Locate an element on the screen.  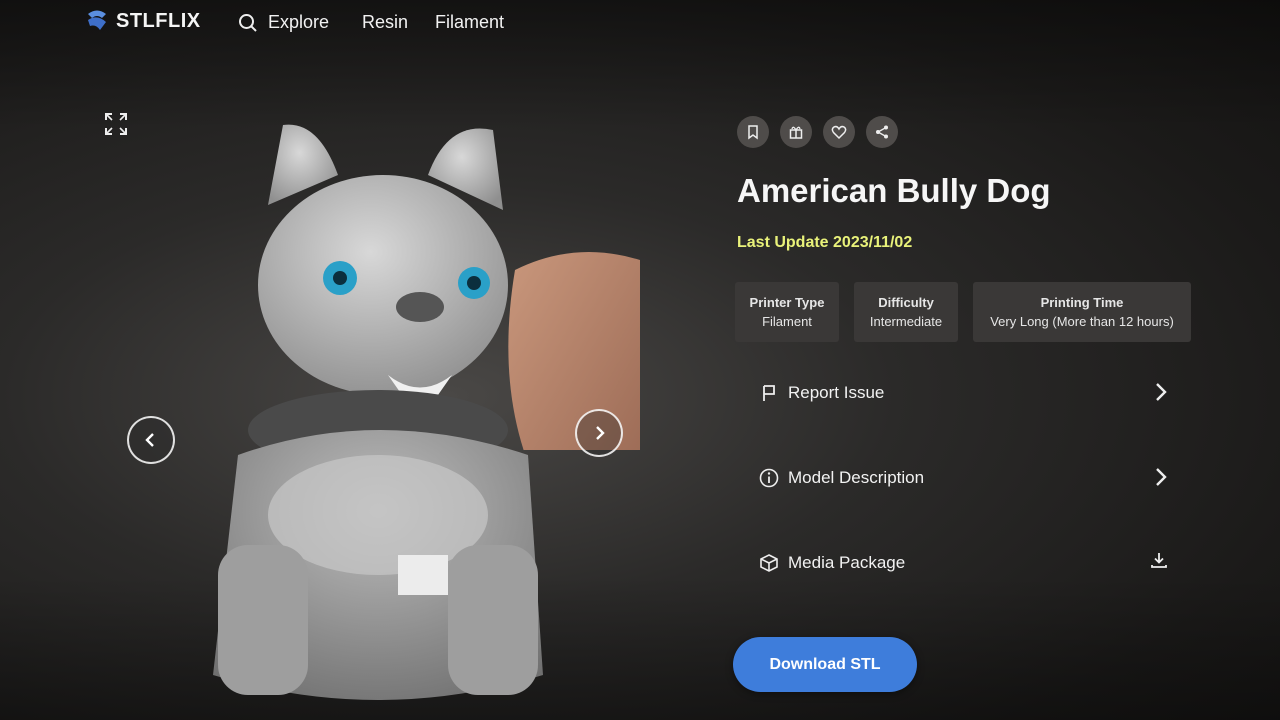
info-icon is located at coordinates (769, 478).